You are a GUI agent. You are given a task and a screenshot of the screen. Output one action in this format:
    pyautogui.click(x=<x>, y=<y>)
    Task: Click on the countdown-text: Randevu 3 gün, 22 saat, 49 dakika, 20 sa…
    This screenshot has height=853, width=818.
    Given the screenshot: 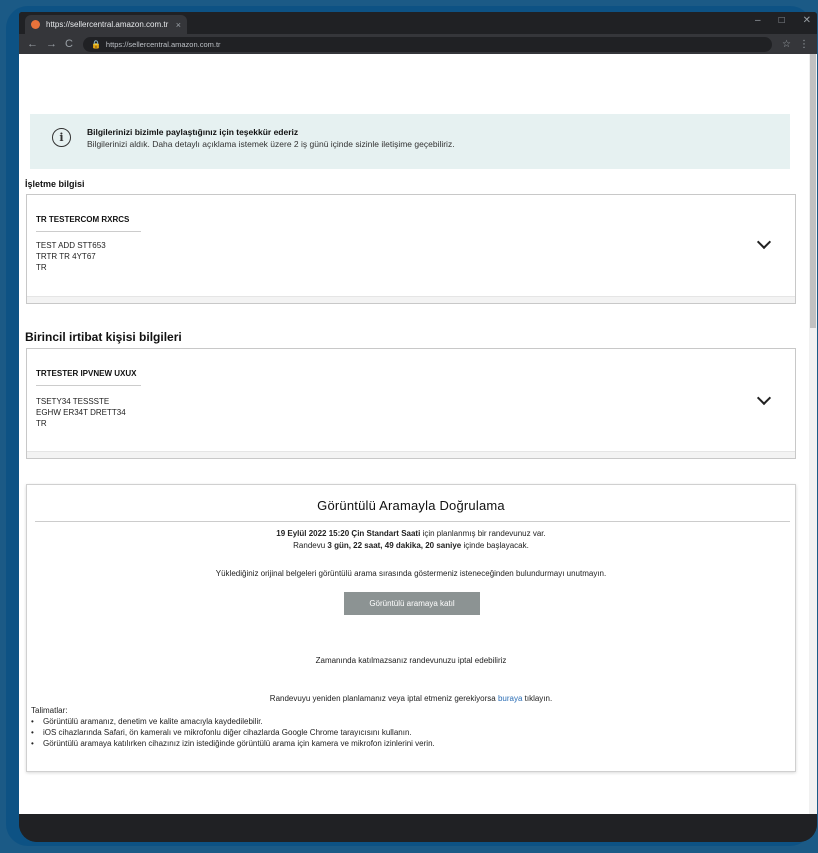 What is the action you would take?
    pyautogui.click(x=411, y=545)
    